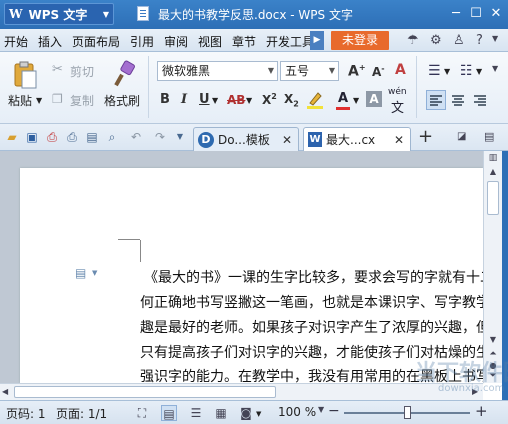 The height and width of the screenshot is (424, 508). What do you see at coordinates (12, 137) in the screenshot?
I see `open-folder-icon: ▰` at bounding box center [12, 137].